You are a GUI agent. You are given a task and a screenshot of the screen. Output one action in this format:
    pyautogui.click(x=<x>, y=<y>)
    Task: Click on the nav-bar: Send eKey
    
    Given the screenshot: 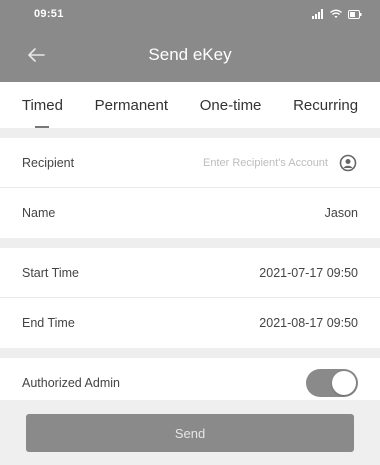 What is the action you would take?
    pyautogui.click(x=190, y=55)
    